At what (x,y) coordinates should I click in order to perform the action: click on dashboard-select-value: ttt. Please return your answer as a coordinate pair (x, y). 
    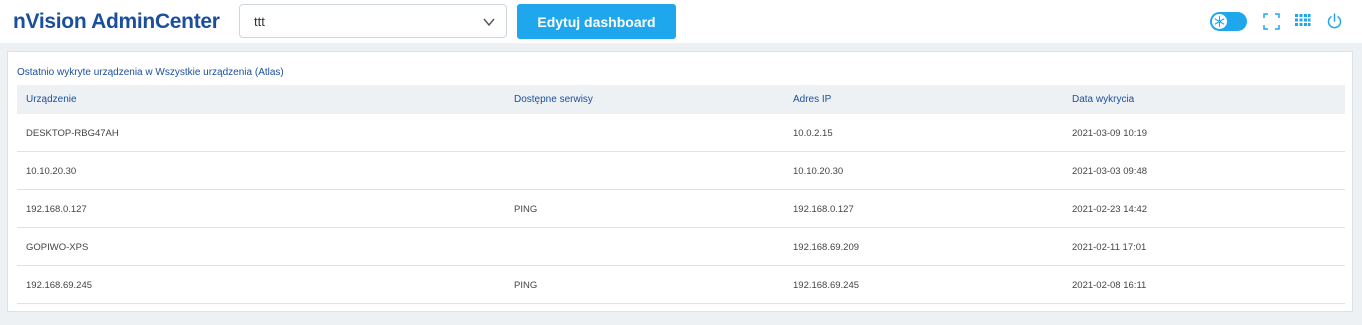
    Looking at the image, I should click on (259, 21).